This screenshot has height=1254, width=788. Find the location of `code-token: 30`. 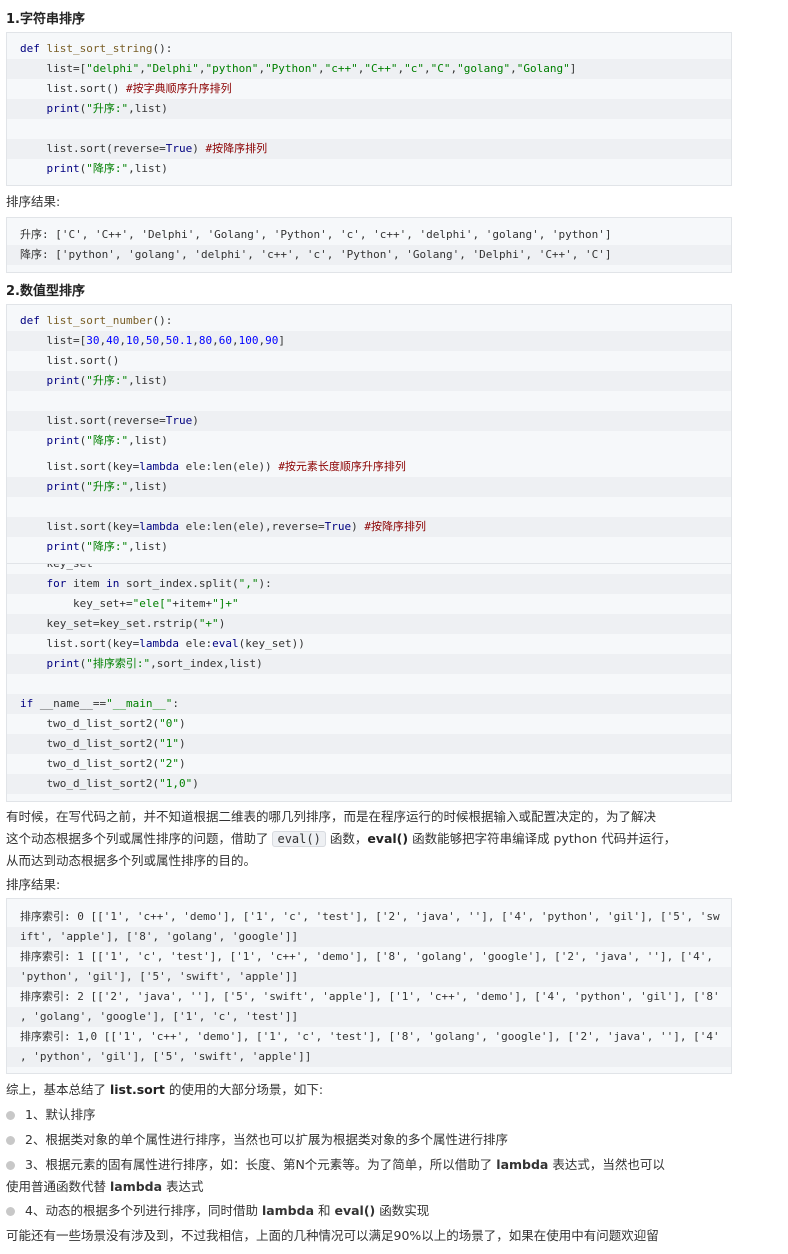

code-token: 30 is located at coordinates (93, 340).